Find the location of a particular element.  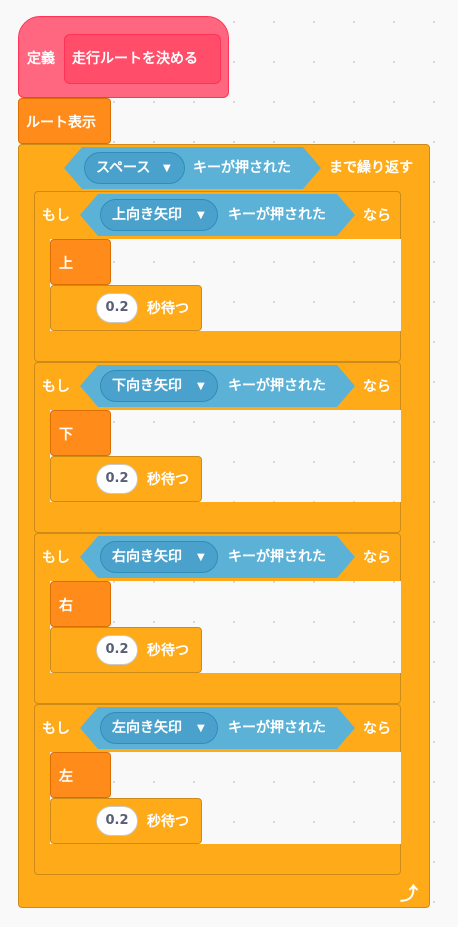

define-label: 定義 is located at coordinates (41, 59).